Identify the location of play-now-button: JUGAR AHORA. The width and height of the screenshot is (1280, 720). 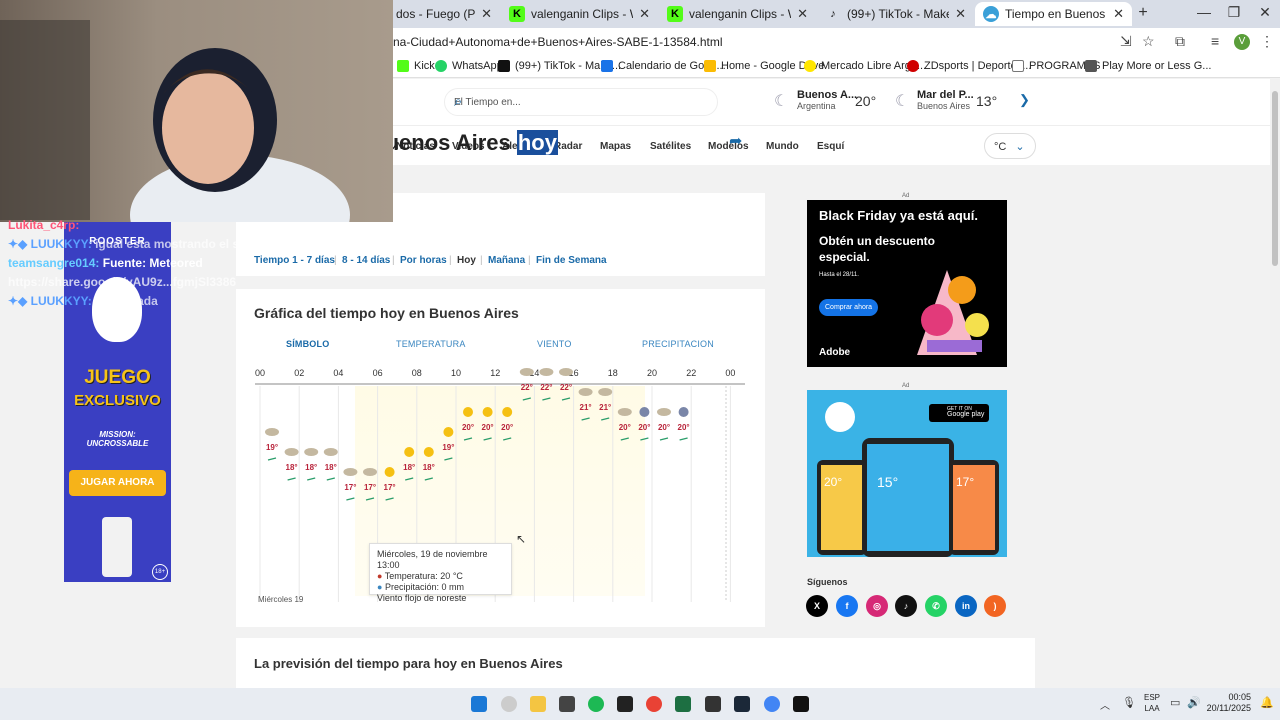
(117, 483).